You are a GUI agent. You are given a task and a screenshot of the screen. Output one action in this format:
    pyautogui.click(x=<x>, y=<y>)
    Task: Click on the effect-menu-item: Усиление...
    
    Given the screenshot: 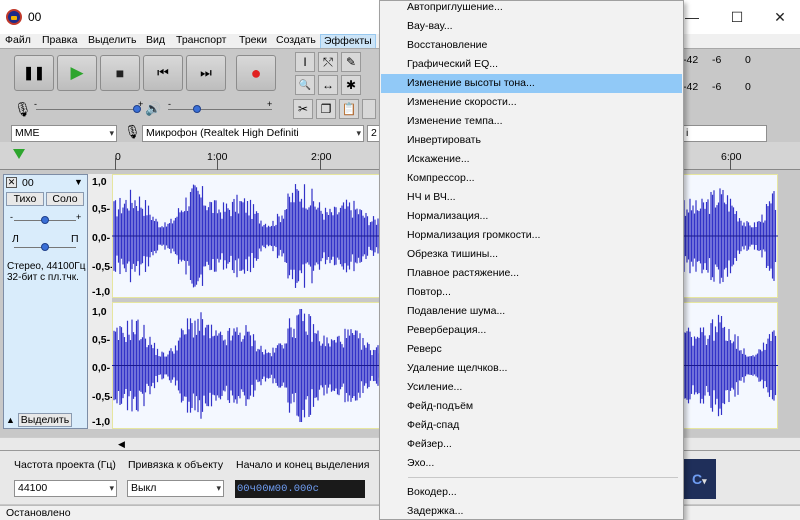 What is the action you would take?
    pyautogui.click(x=531, y=387)
    